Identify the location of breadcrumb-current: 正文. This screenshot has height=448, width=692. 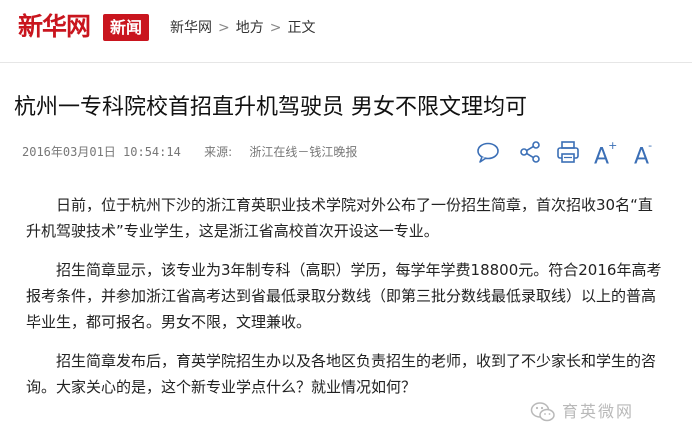
(301, 28).